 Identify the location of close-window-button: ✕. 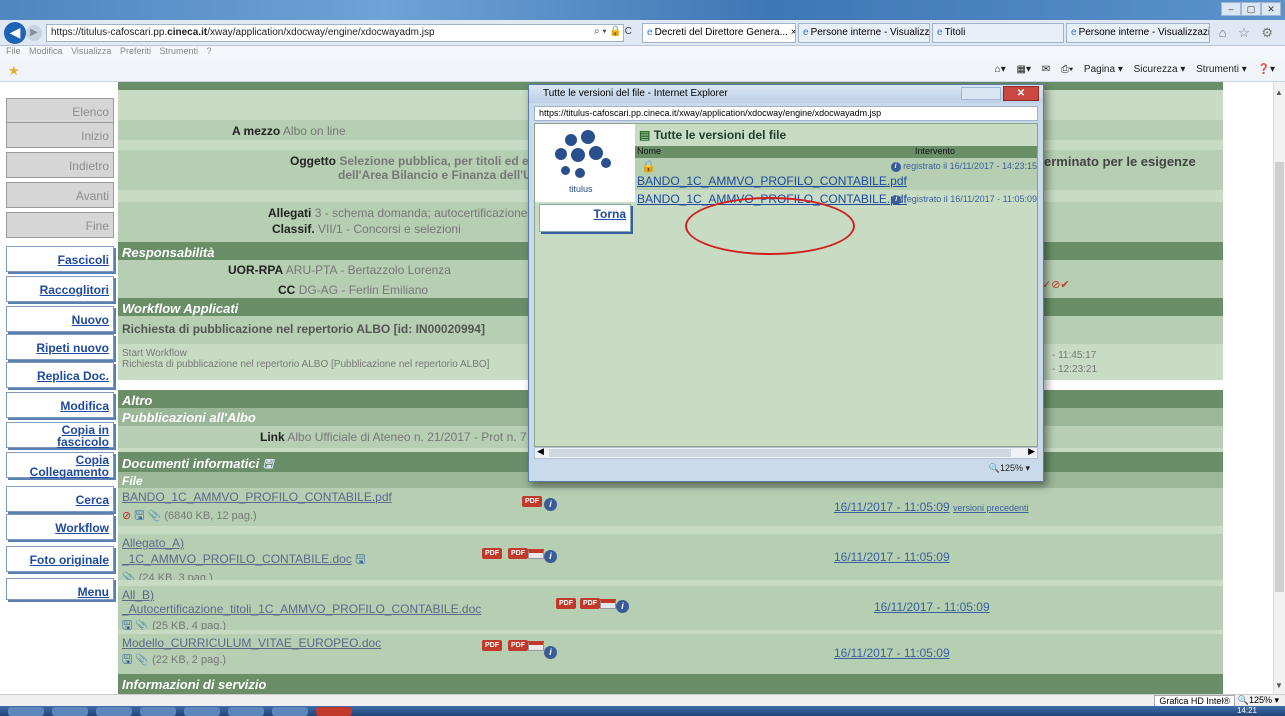
(1271, 9).